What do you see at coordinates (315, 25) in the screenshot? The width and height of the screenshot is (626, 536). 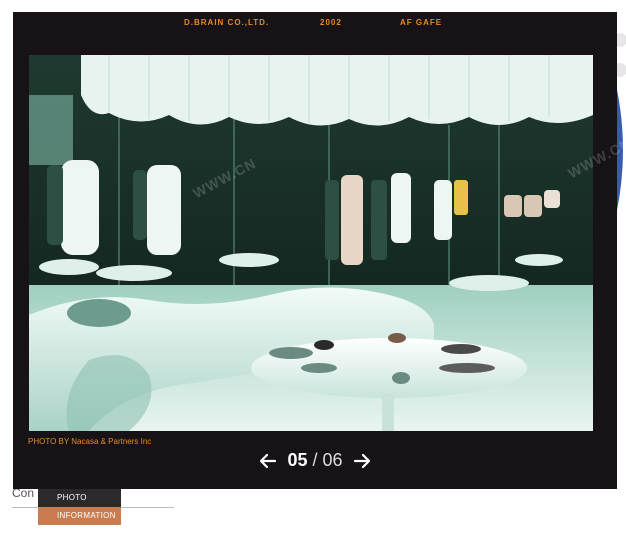 I see `viewer-header: D.BRAIN CO.,LTD. 2002 AF GAFE` at bounding box center [315, 25].